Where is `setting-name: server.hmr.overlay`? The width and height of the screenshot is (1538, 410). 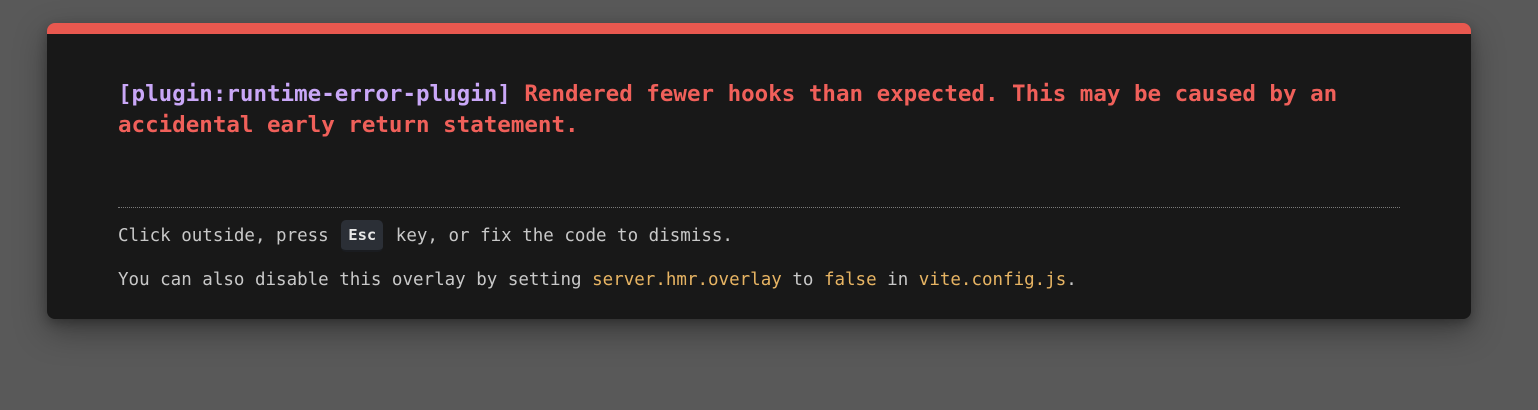
setting-name: server.hmr.overlay is located at coordinates (687, 280).